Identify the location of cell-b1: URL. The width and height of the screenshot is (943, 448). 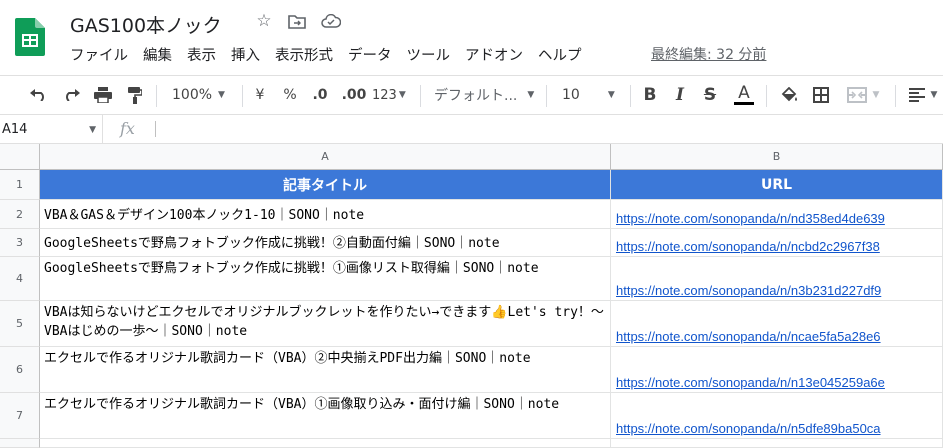
(777, 185).